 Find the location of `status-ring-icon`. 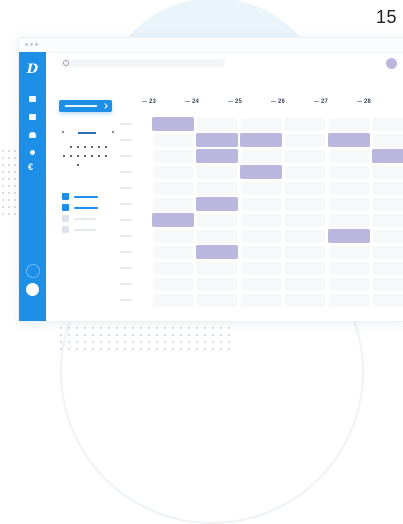

status-ring-icon is located at coordinates (33, 271).